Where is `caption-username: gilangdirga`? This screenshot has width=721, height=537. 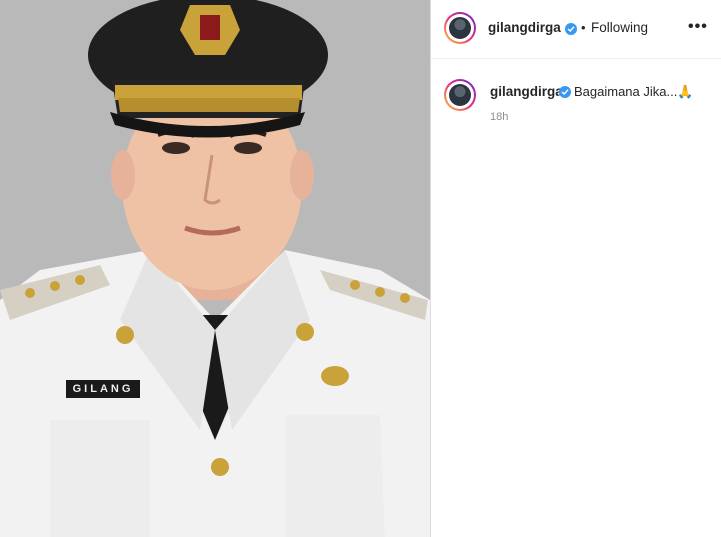 caption-username: gilangdirga is located at coordinates (526, 91).